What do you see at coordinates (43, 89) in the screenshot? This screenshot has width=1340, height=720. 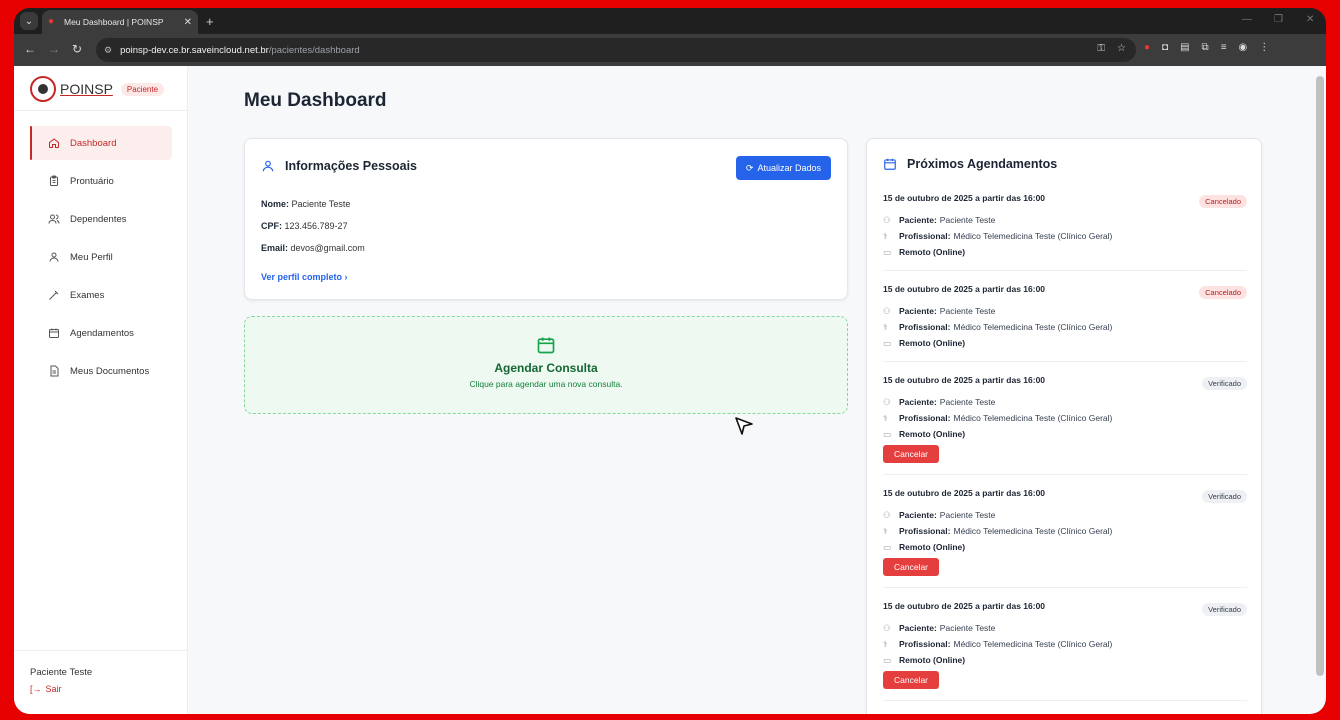 I see `poinsp-logo-icon` at bounding box center [43, 89].